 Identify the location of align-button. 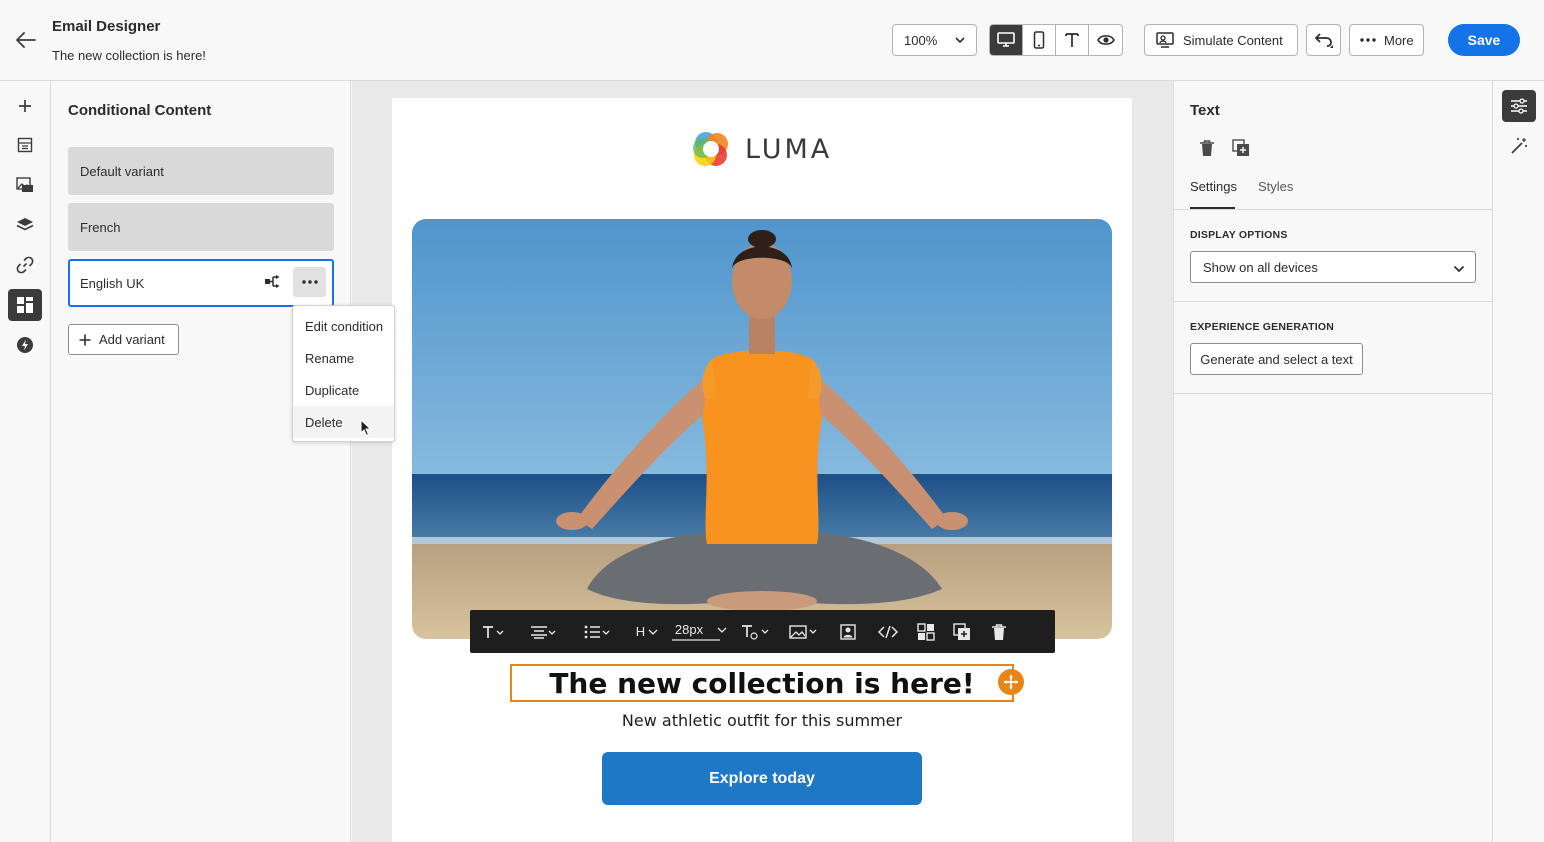
(543, 631).